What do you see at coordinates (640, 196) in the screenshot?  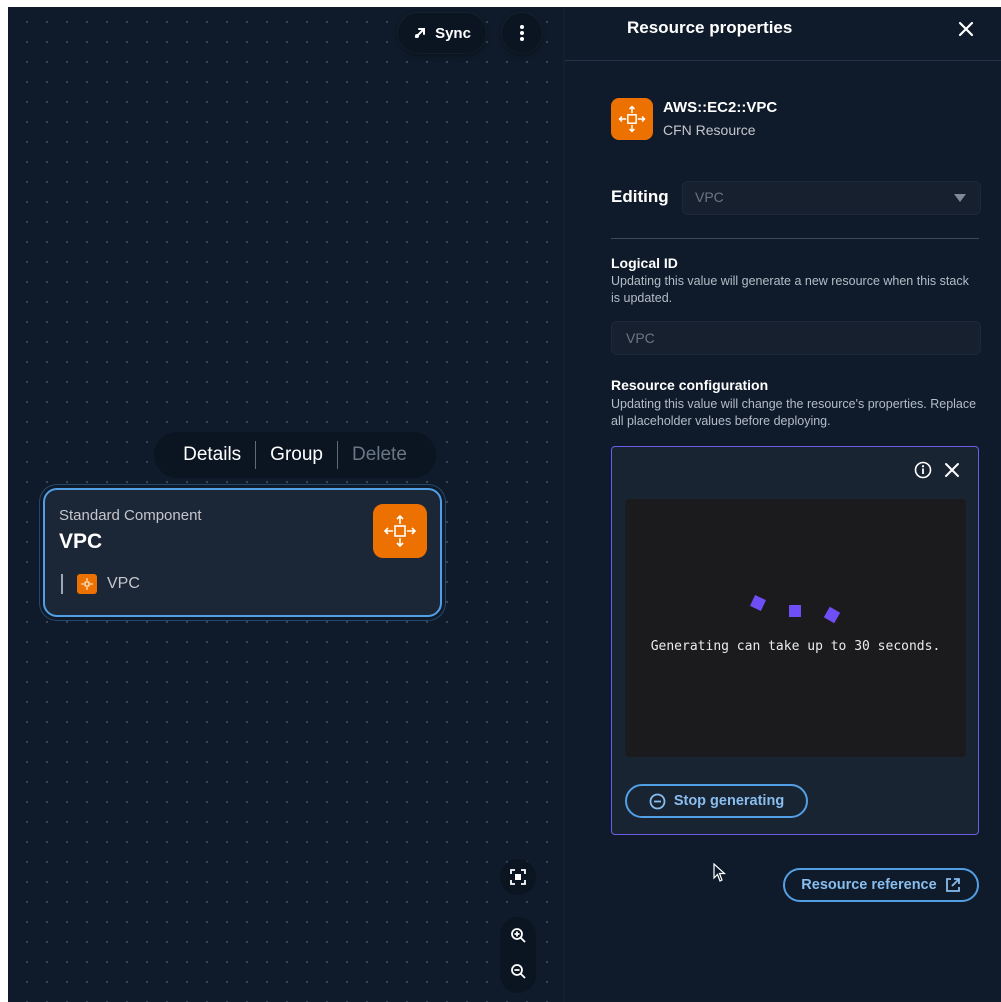 I see `editing-label: Editing` at bounding box center [640, 196].